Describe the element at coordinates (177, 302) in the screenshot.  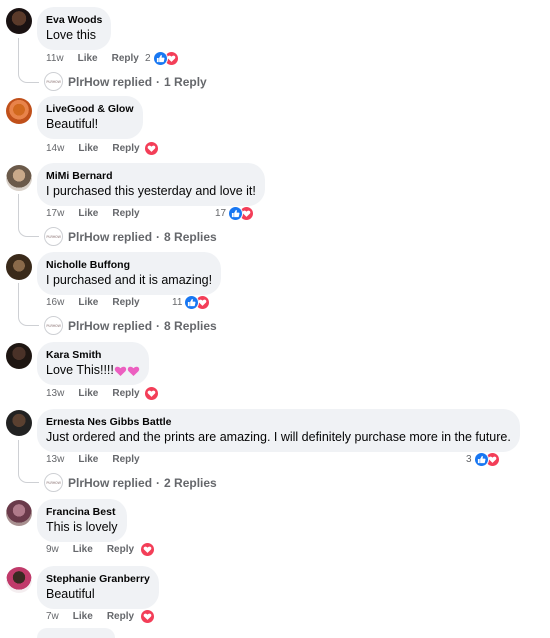
I see `reaction-number: 11` at that location.